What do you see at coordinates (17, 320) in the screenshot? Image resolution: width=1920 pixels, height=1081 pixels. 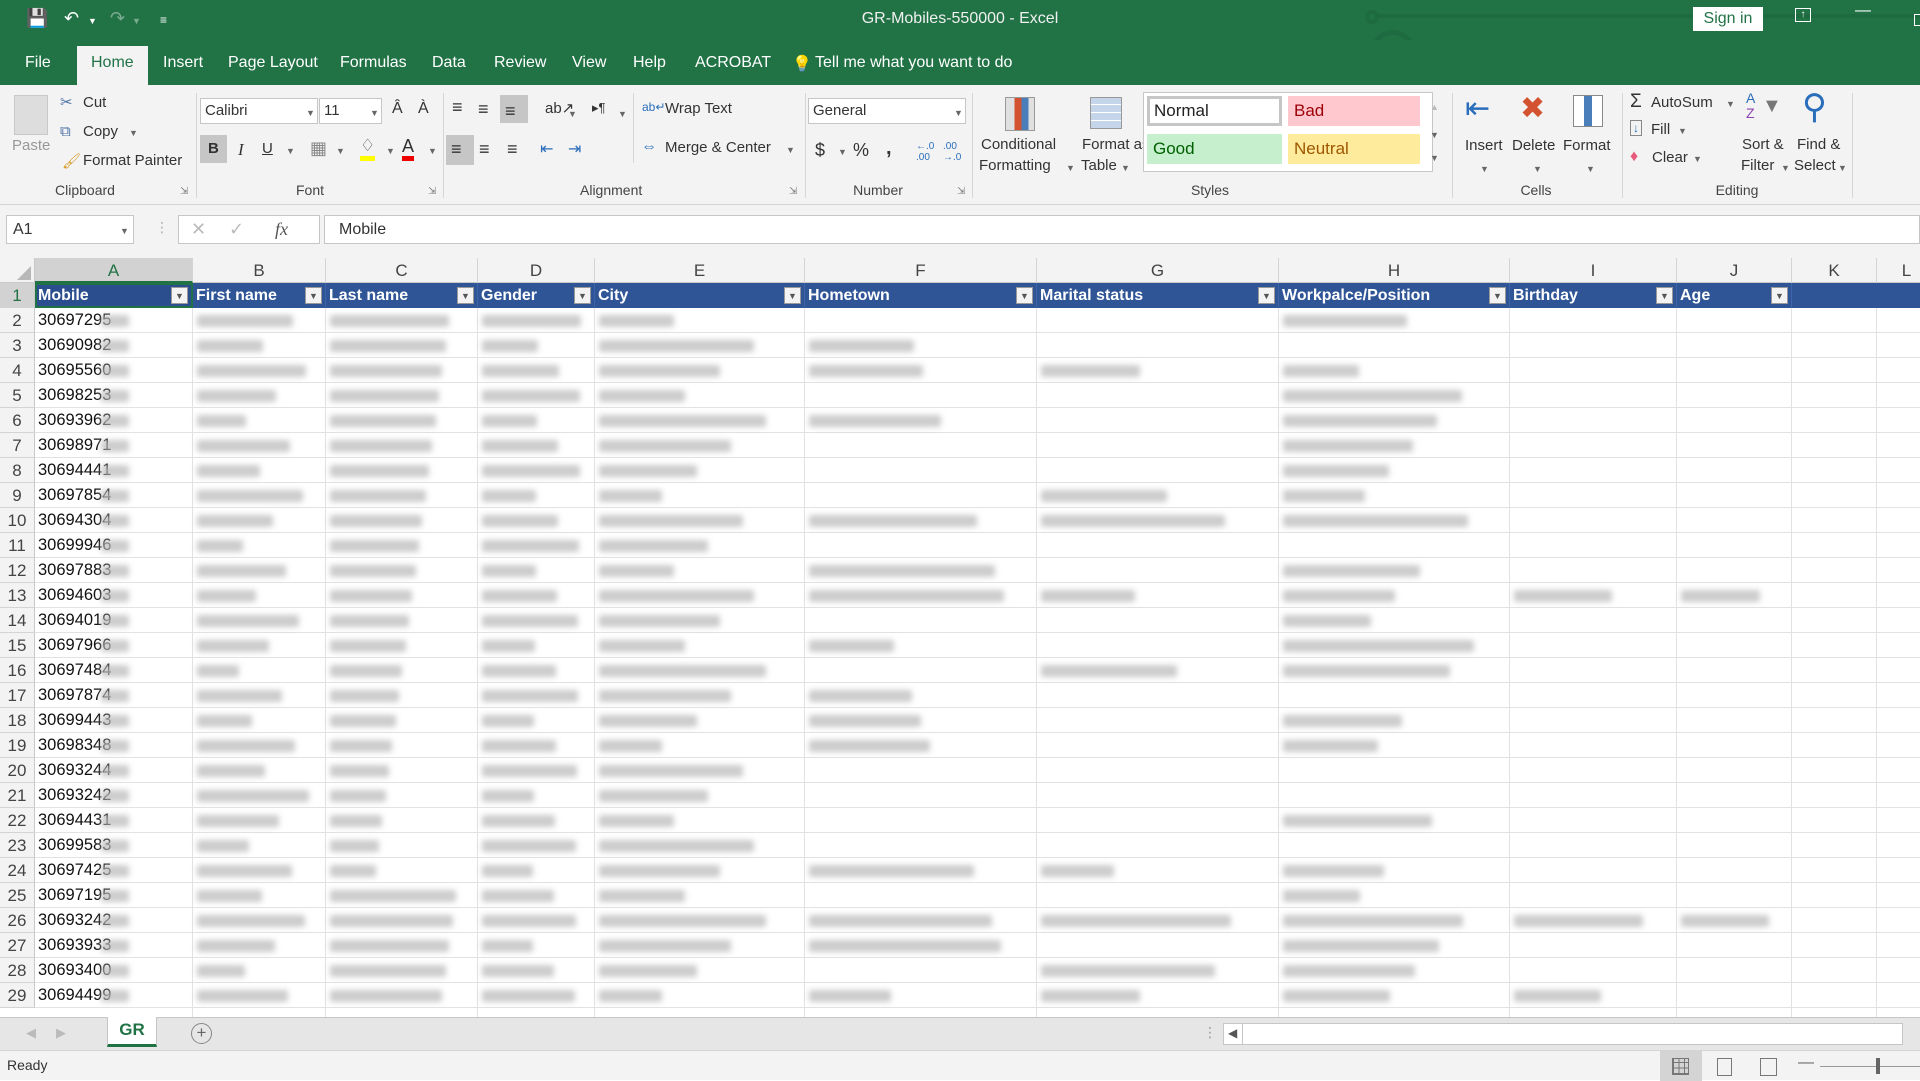 I see `row-header: 2` at bounding box center [17, 320].